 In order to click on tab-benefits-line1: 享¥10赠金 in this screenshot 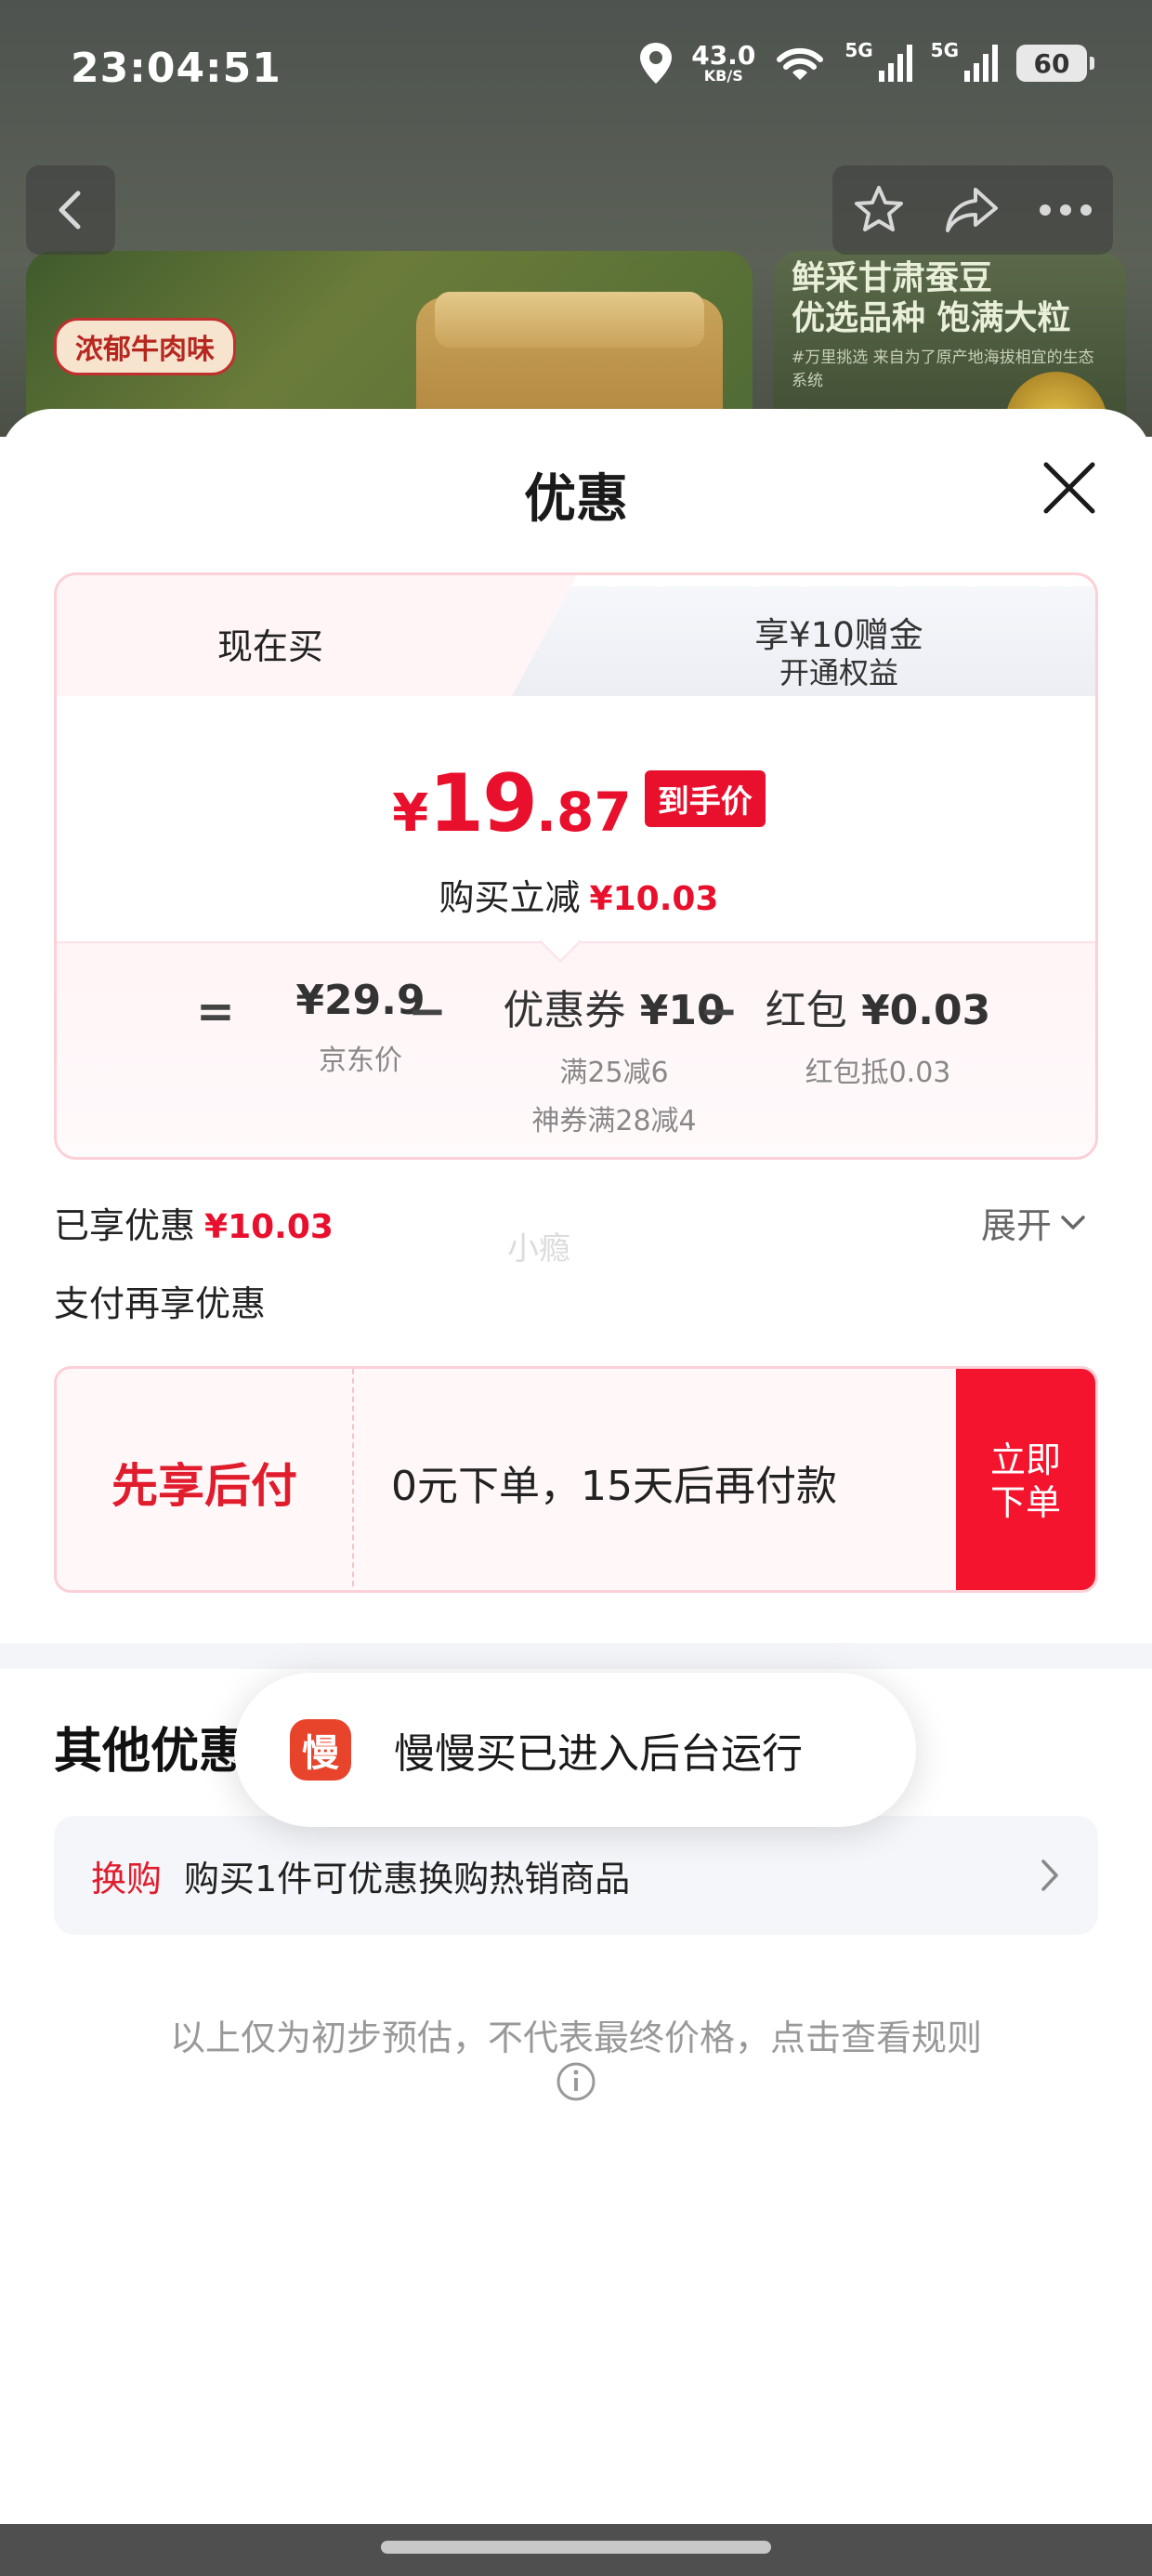, I will do `click(838, 635)`.